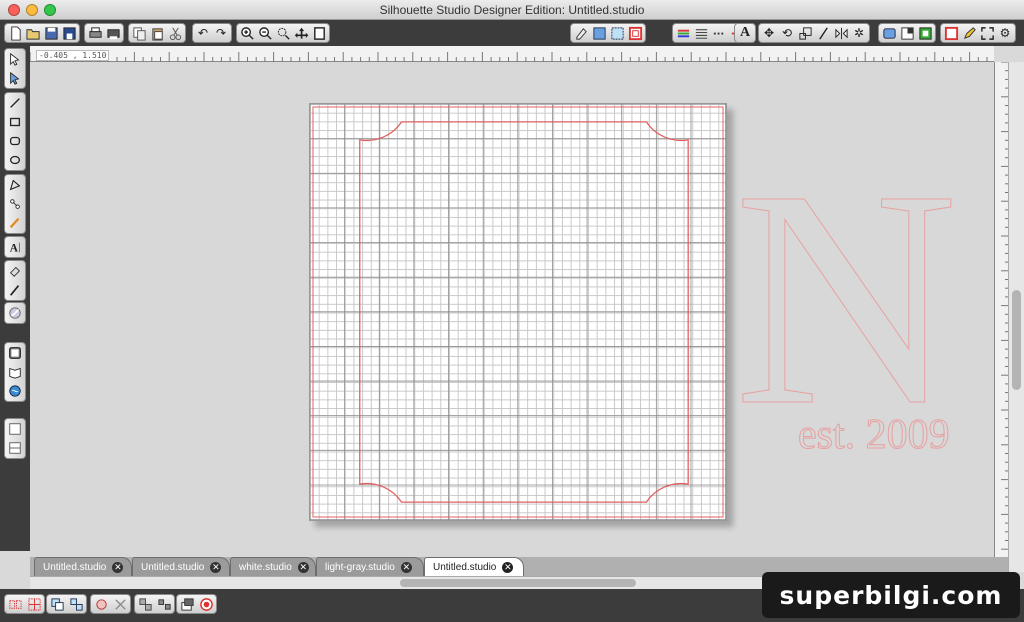 This screenshot has width=1024, height=622. What do you see at coordinates (33, 33) in the screenshot?
I see `open-icon` at bounding box center [33, 33].